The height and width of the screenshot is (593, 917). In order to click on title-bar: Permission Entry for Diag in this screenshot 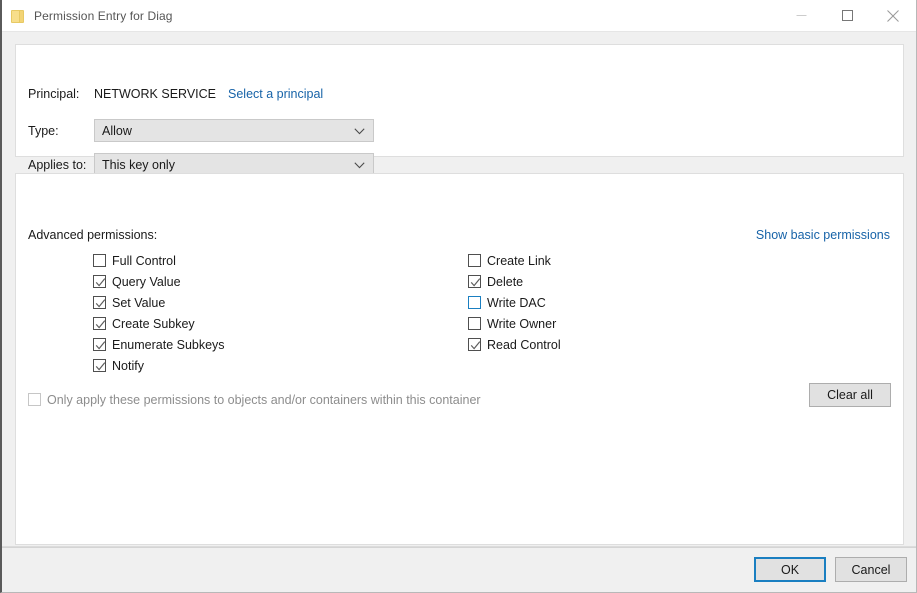, I will do `click(459, 16)`.